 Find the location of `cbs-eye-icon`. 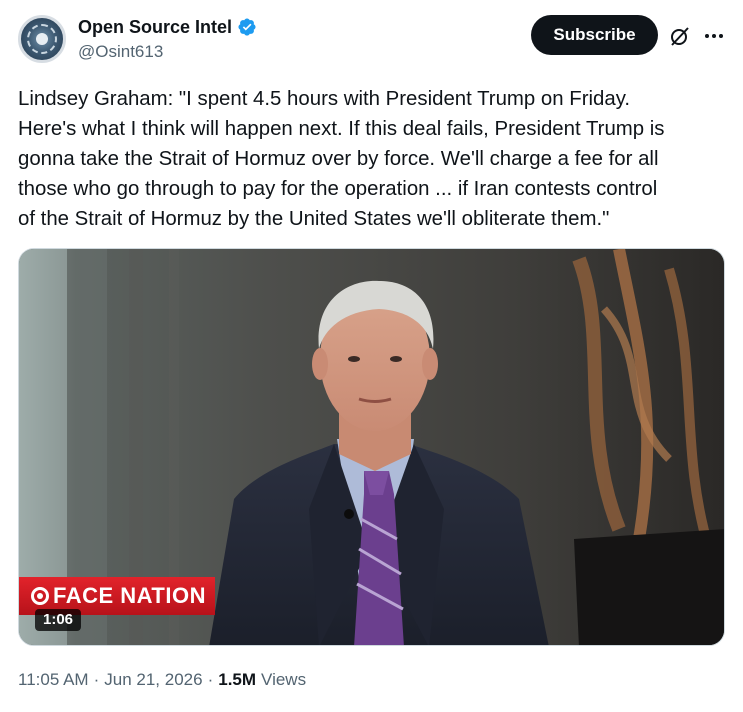

cbs-eye-icon is located at coordinates (40, 596).